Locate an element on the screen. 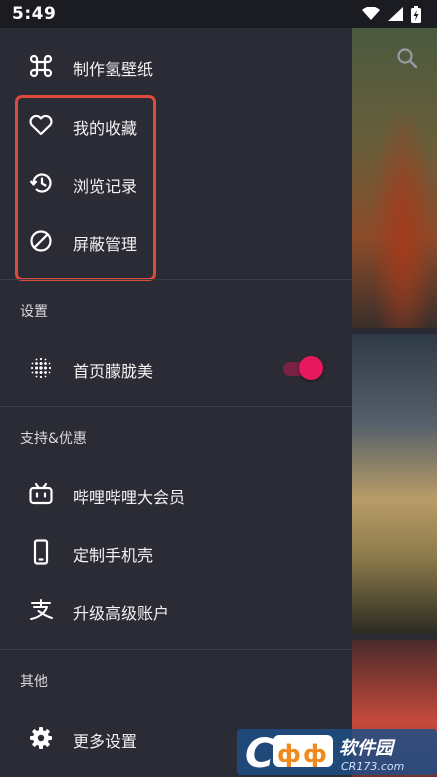 Image resolution: width=437 pixels, height=777 pixels. menu-label: 定制手机壳 is located at coordinates (113, 555).